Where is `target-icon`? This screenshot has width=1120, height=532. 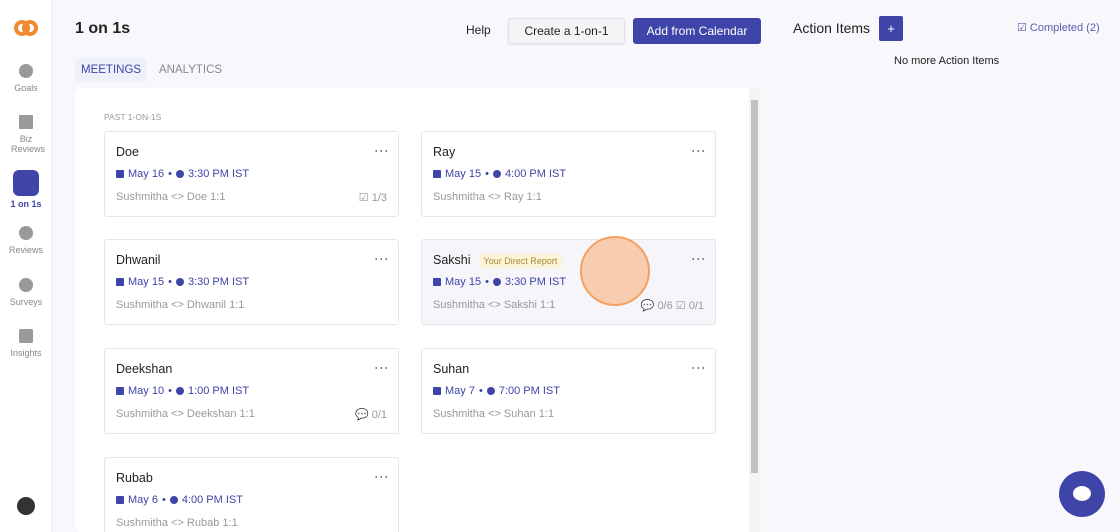
target-icon is located at coordinates (26, 71).